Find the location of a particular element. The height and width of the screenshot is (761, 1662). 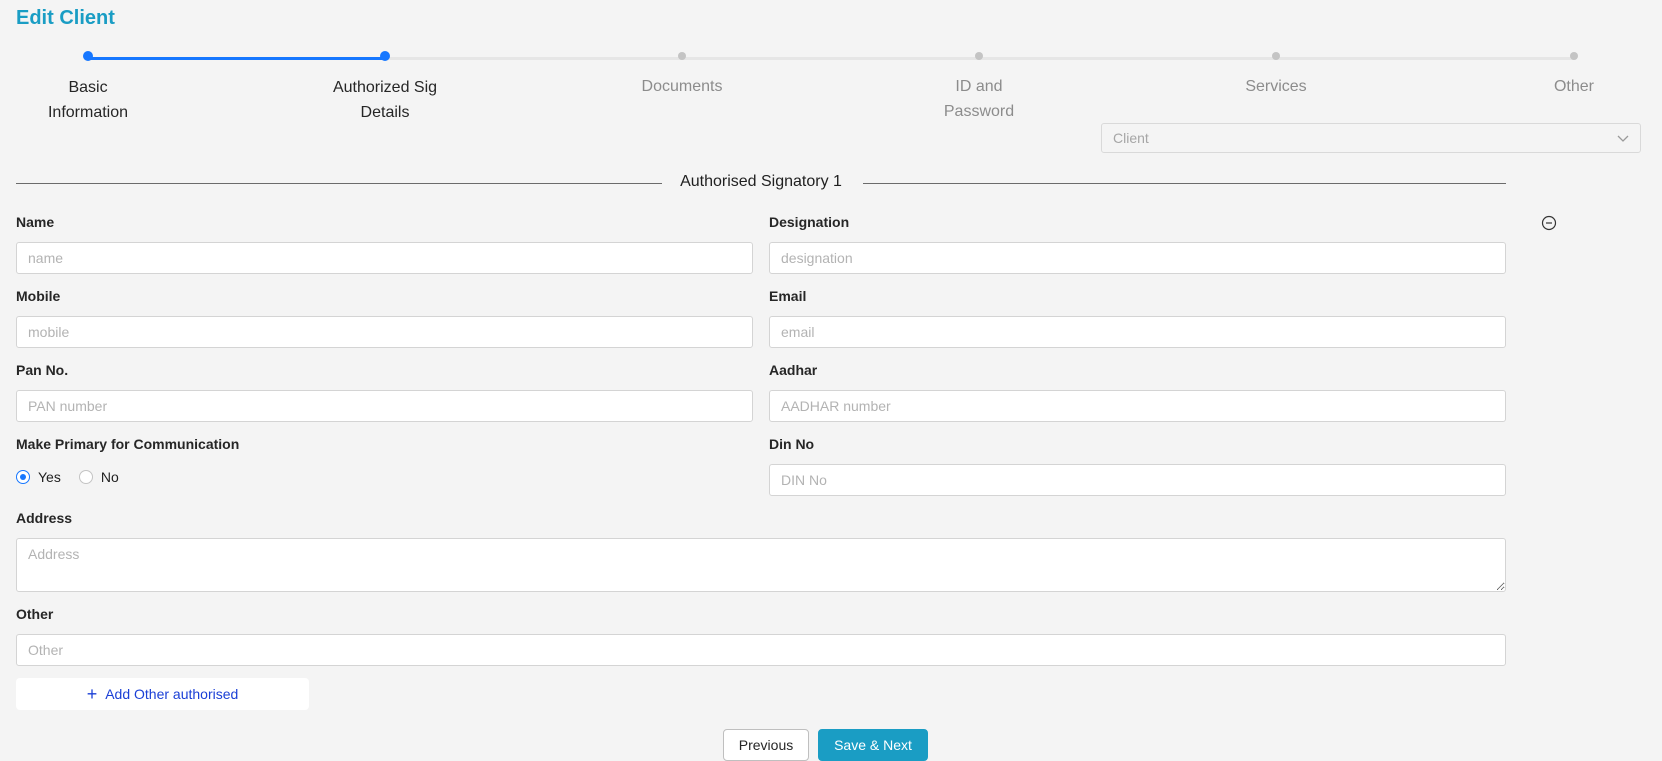

step-label: Authorized Sig Details is located at coordinates (385, 100).